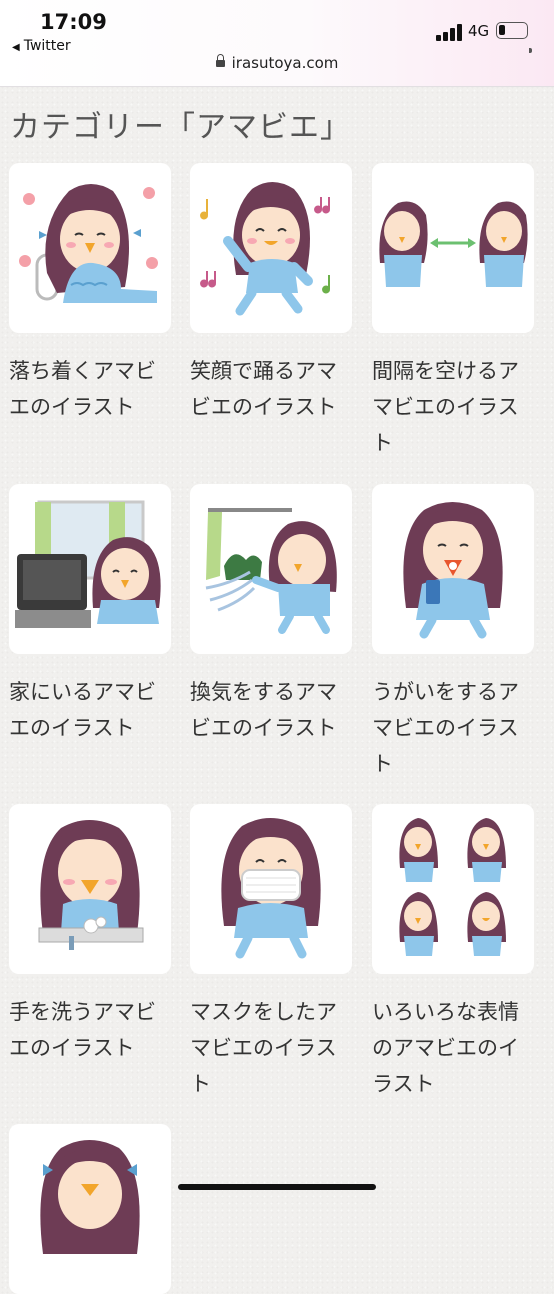 The width and height of the screenshot is (554, 1294). Describe the element at coordinates (180, 127) in the screenshot. I see `page-title: カテゴリー「アマビエ」` at that location.